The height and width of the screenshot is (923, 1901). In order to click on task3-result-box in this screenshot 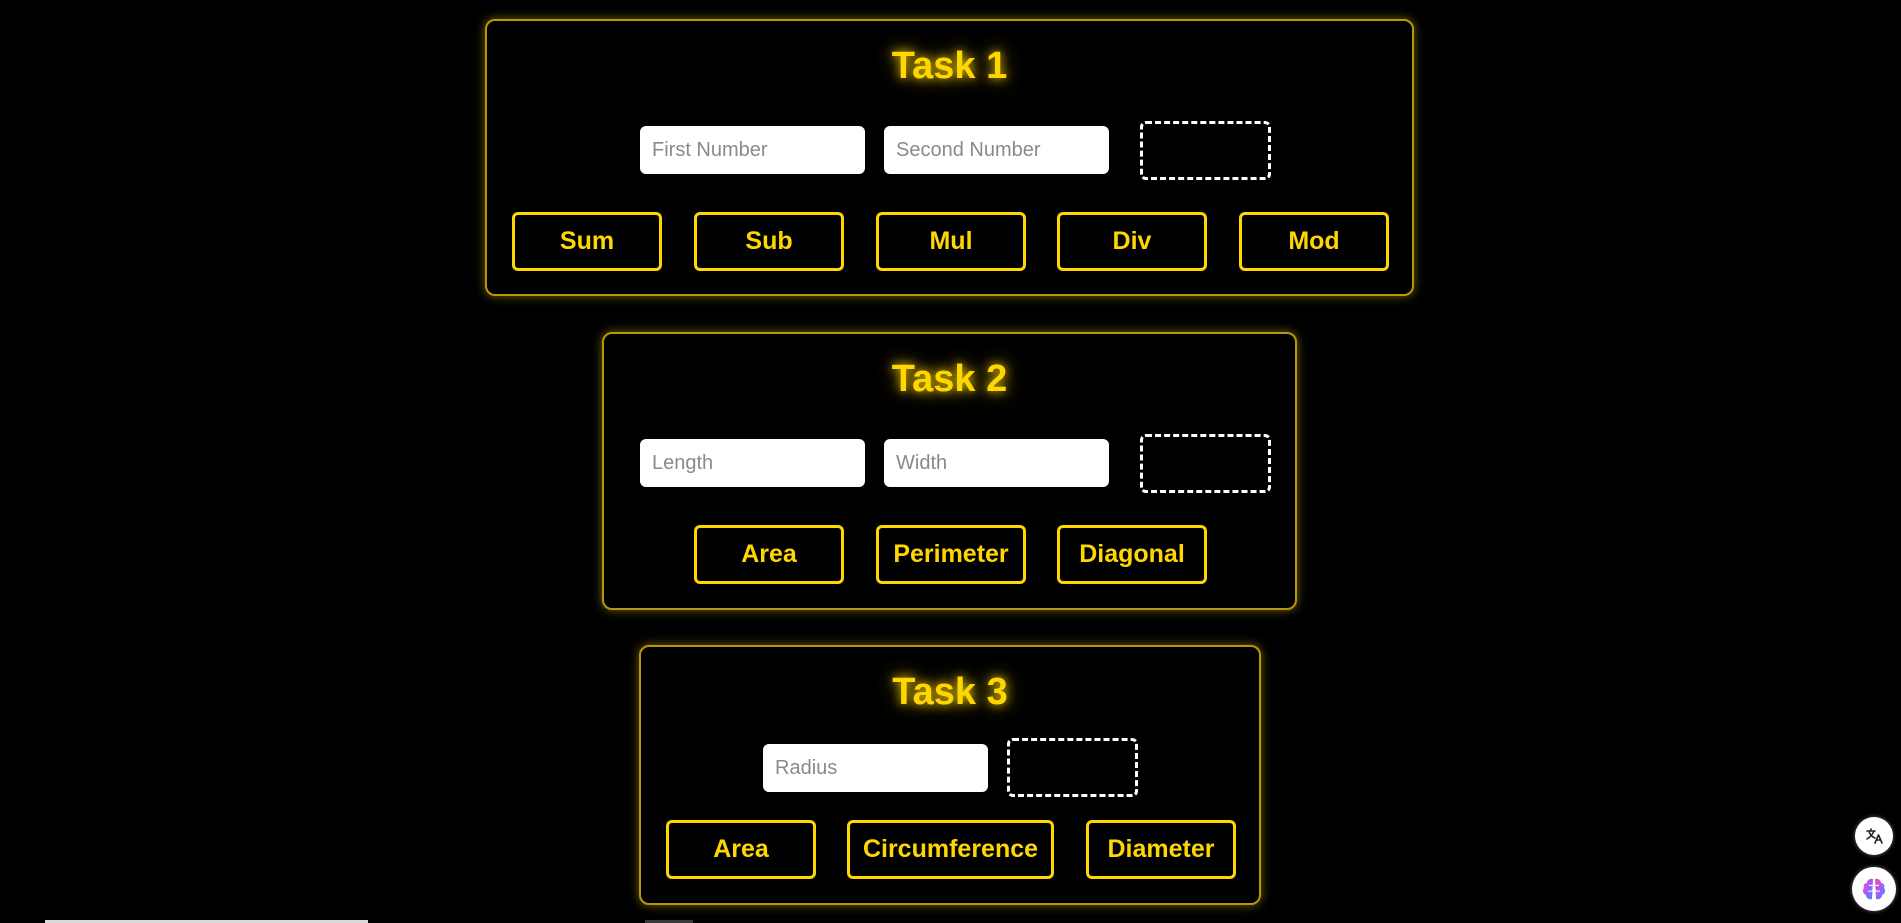, I will do `click(1072, 767)`.